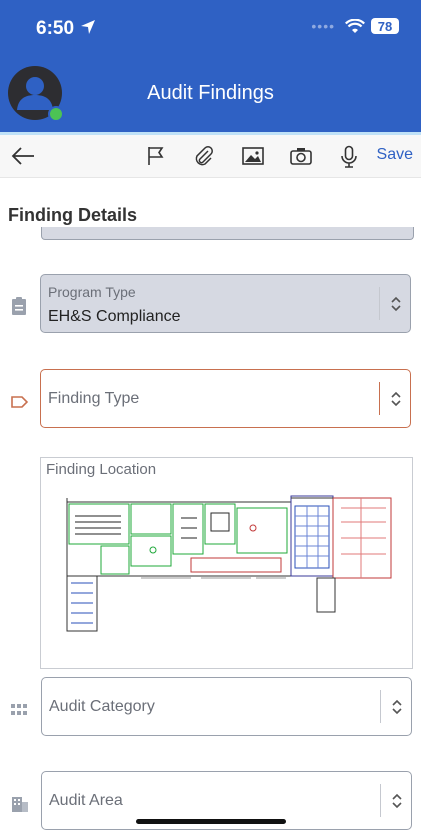  What do you see at coordinates (210, 93) in the screenshot?
I see `page-title: Audit Findings` at bounding box center [210, 93].